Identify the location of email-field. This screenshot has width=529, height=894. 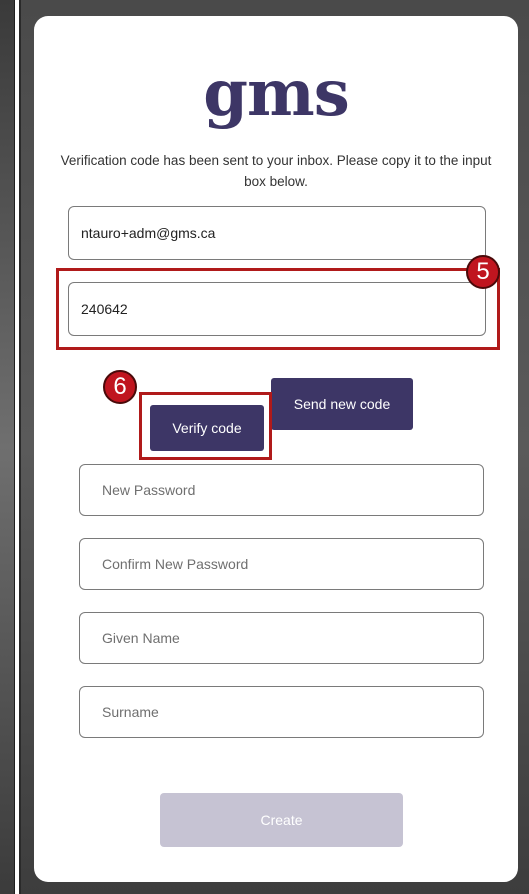
(277, 233).